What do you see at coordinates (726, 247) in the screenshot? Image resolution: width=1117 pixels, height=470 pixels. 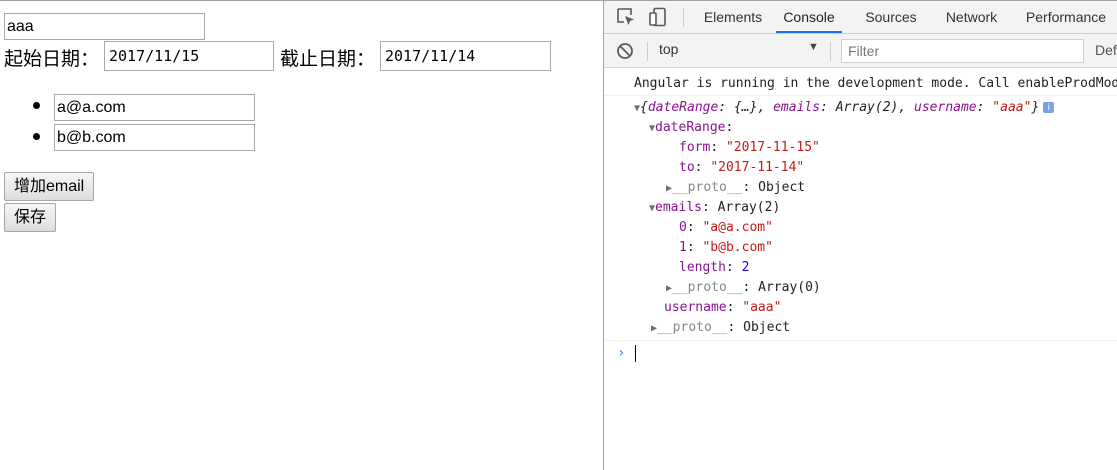 I see `email-1-row: 1: "b@b.com"` at bounding box center [726, 247].